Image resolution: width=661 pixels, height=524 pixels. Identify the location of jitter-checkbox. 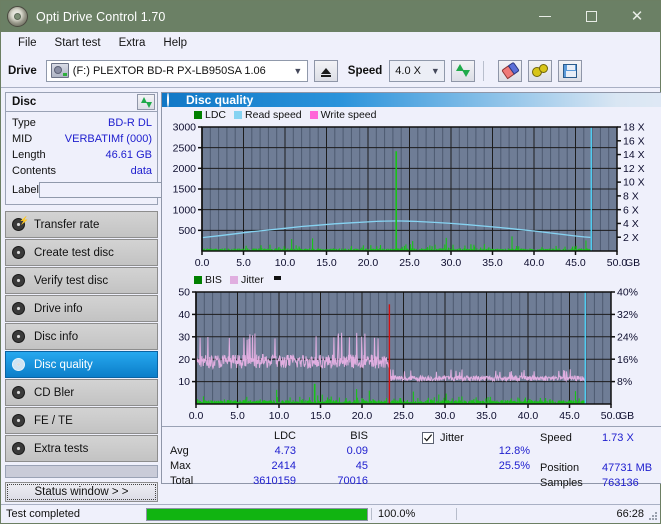
(428, 437).